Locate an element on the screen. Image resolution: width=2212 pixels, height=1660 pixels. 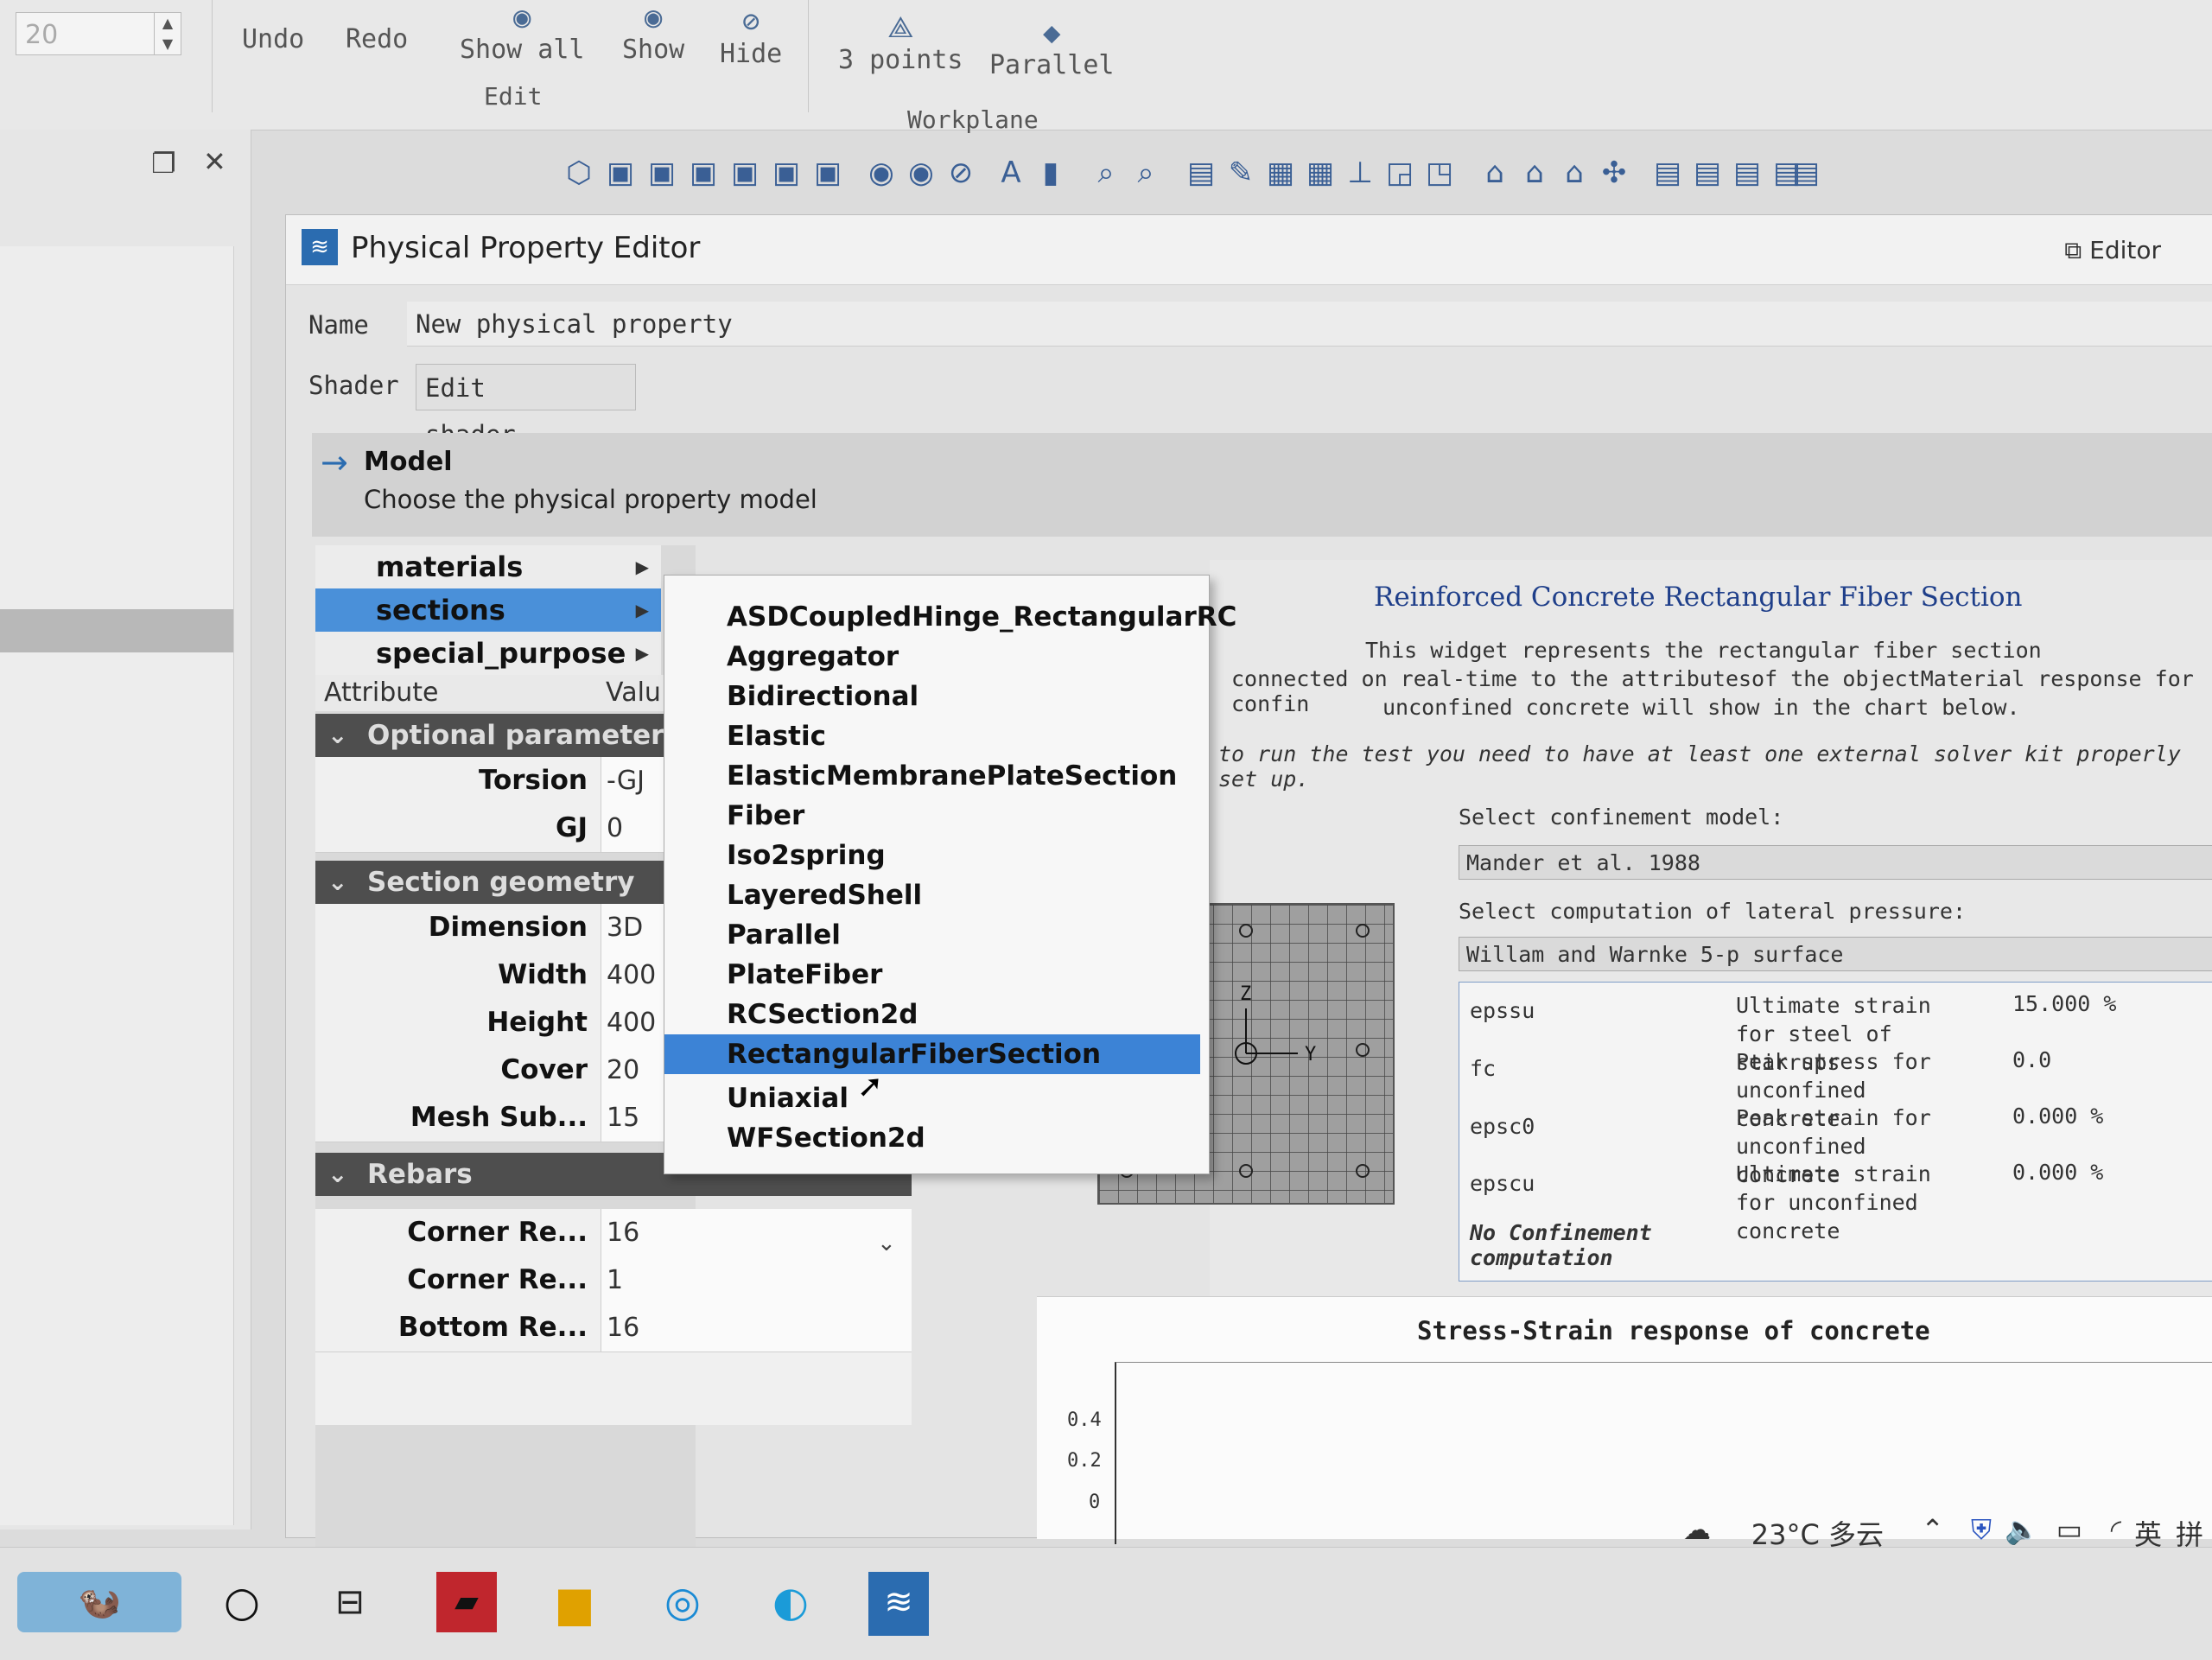
back-view-icon: ▣ is located at coordinates (662, 172).